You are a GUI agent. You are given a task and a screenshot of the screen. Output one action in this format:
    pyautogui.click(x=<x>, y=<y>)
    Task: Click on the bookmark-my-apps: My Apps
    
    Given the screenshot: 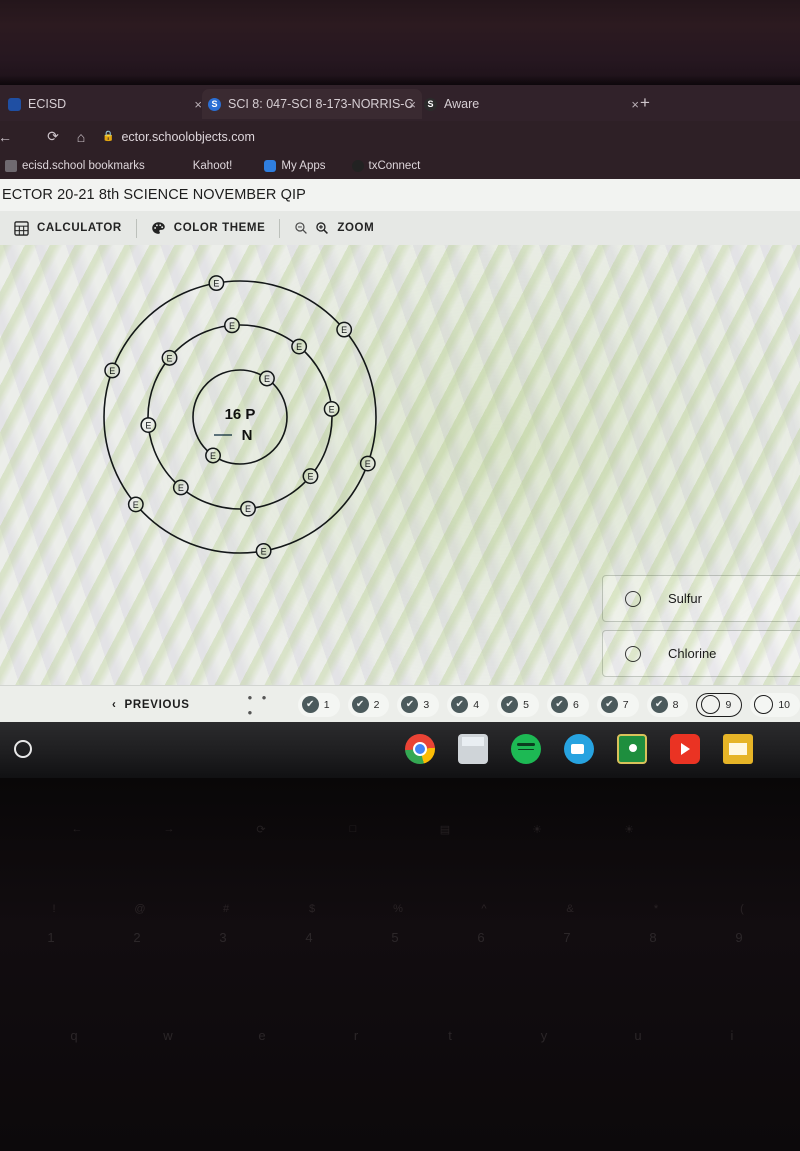 What is the action you would take?
    pyautogui.click(x=294, y=165)
    